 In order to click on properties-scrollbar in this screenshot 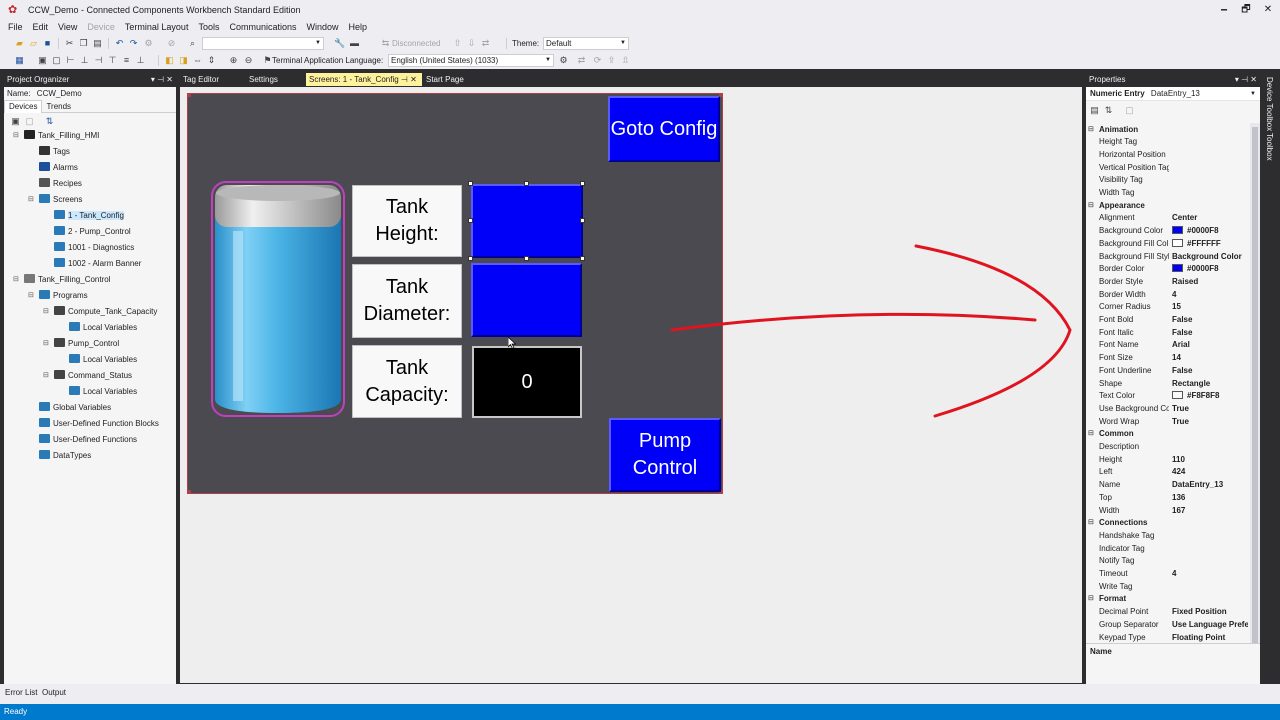, I will do `click(1255, 403)`.